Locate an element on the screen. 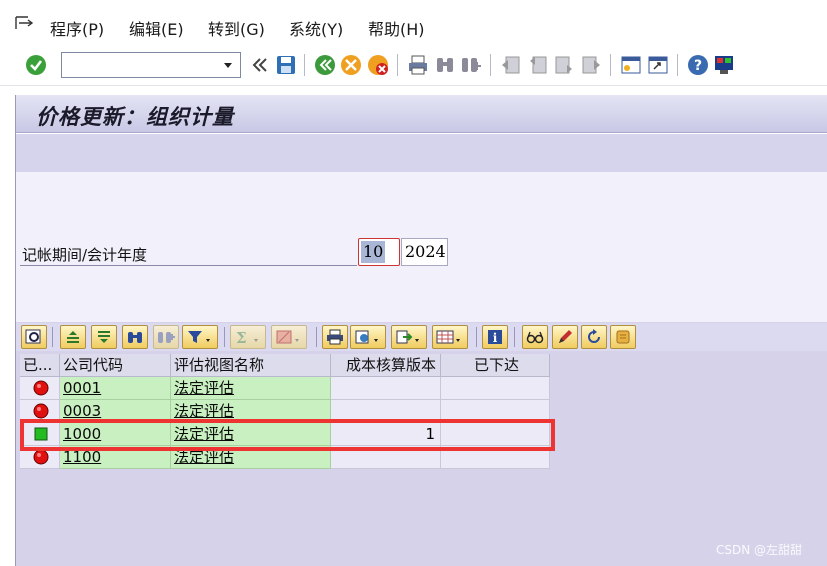 This screenshot has width=827, height=566. svg-text: i is located at coordinates (495, 338).